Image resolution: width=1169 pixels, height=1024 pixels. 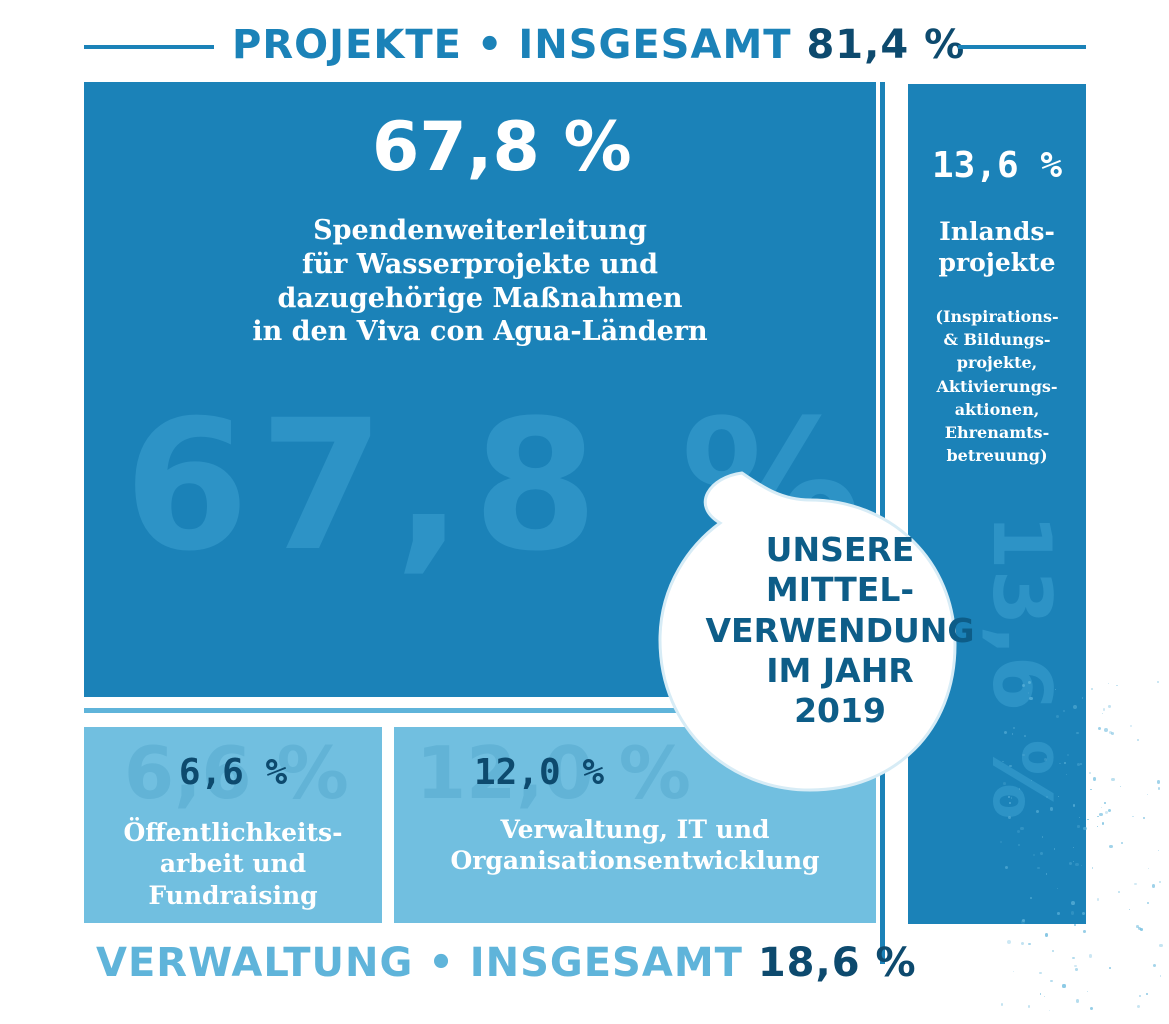 I want to click on badge-line: UNSERE, so click(x=840, y=549).